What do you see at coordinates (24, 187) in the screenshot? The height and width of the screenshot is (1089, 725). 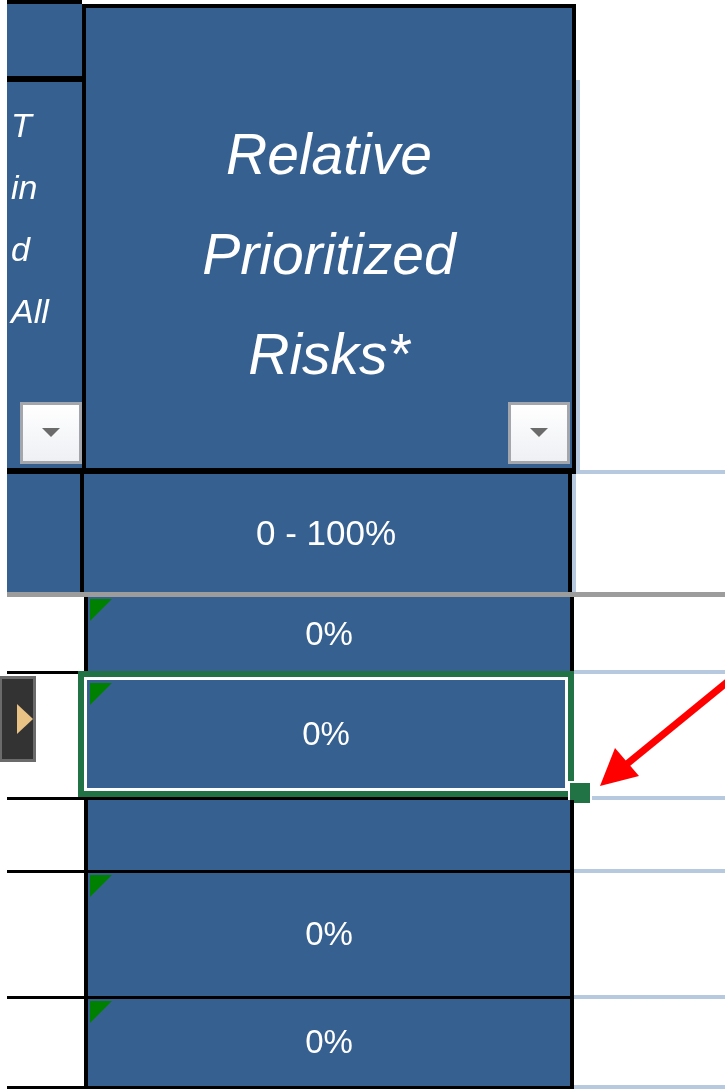 I see `header-text: in` at bounding box center [24, 187].